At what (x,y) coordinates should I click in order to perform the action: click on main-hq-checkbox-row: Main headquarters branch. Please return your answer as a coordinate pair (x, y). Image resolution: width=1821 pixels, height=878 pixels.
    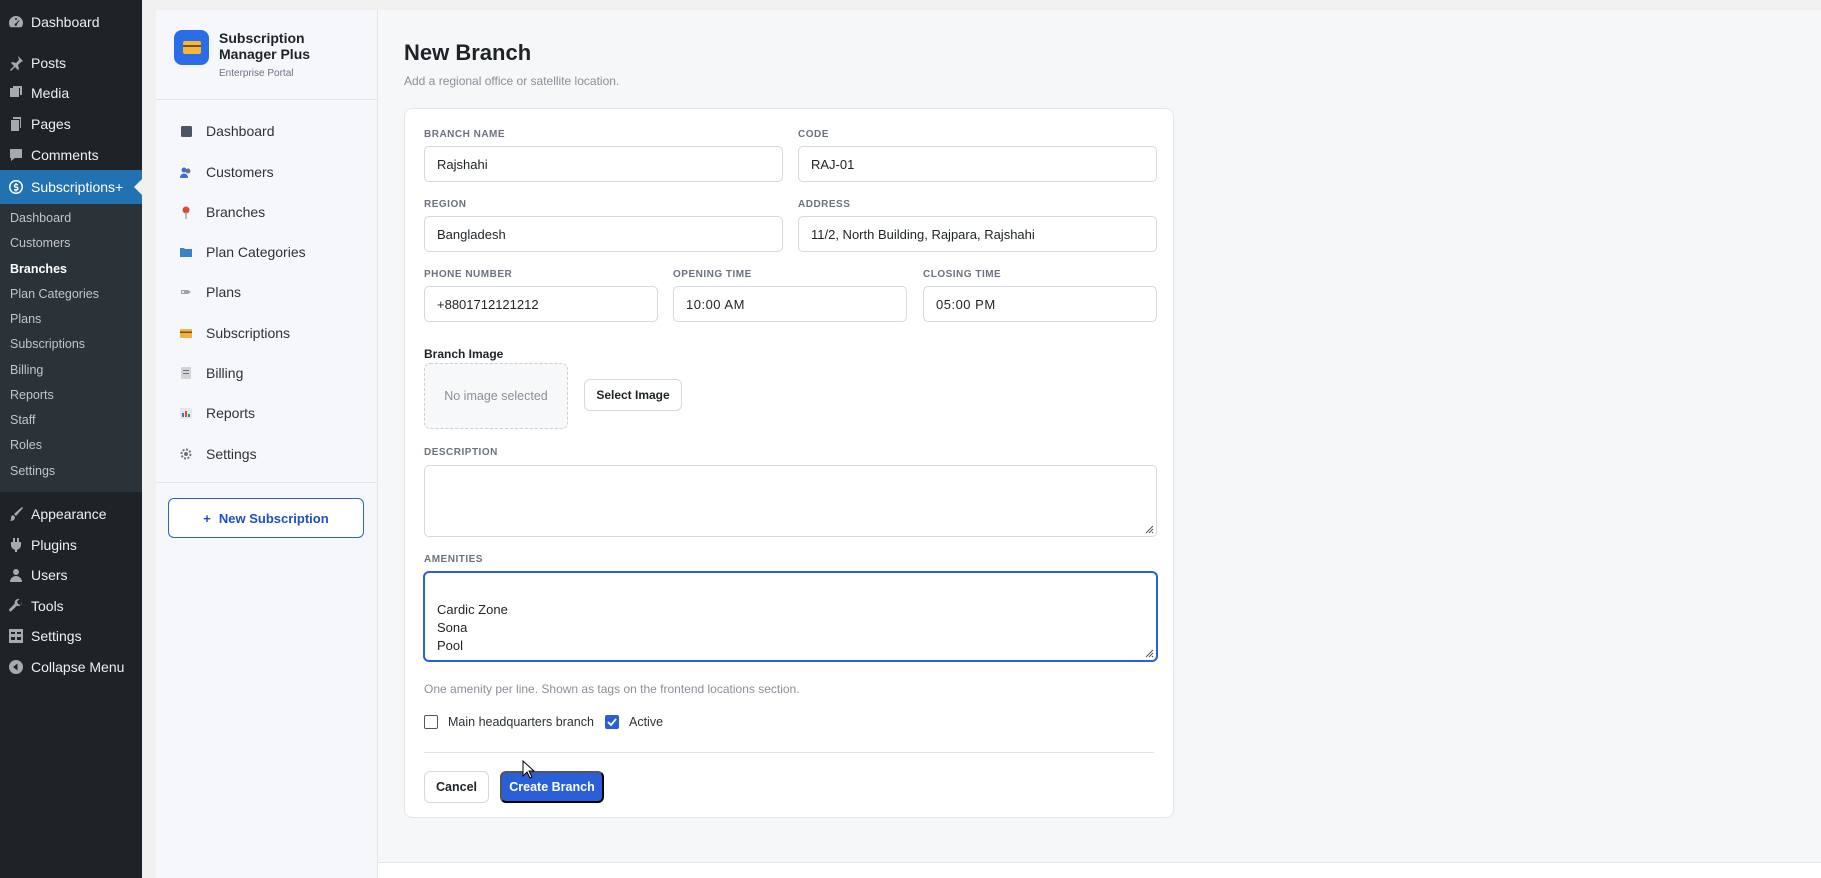
    Looking at the image, I should click on (509, 722).